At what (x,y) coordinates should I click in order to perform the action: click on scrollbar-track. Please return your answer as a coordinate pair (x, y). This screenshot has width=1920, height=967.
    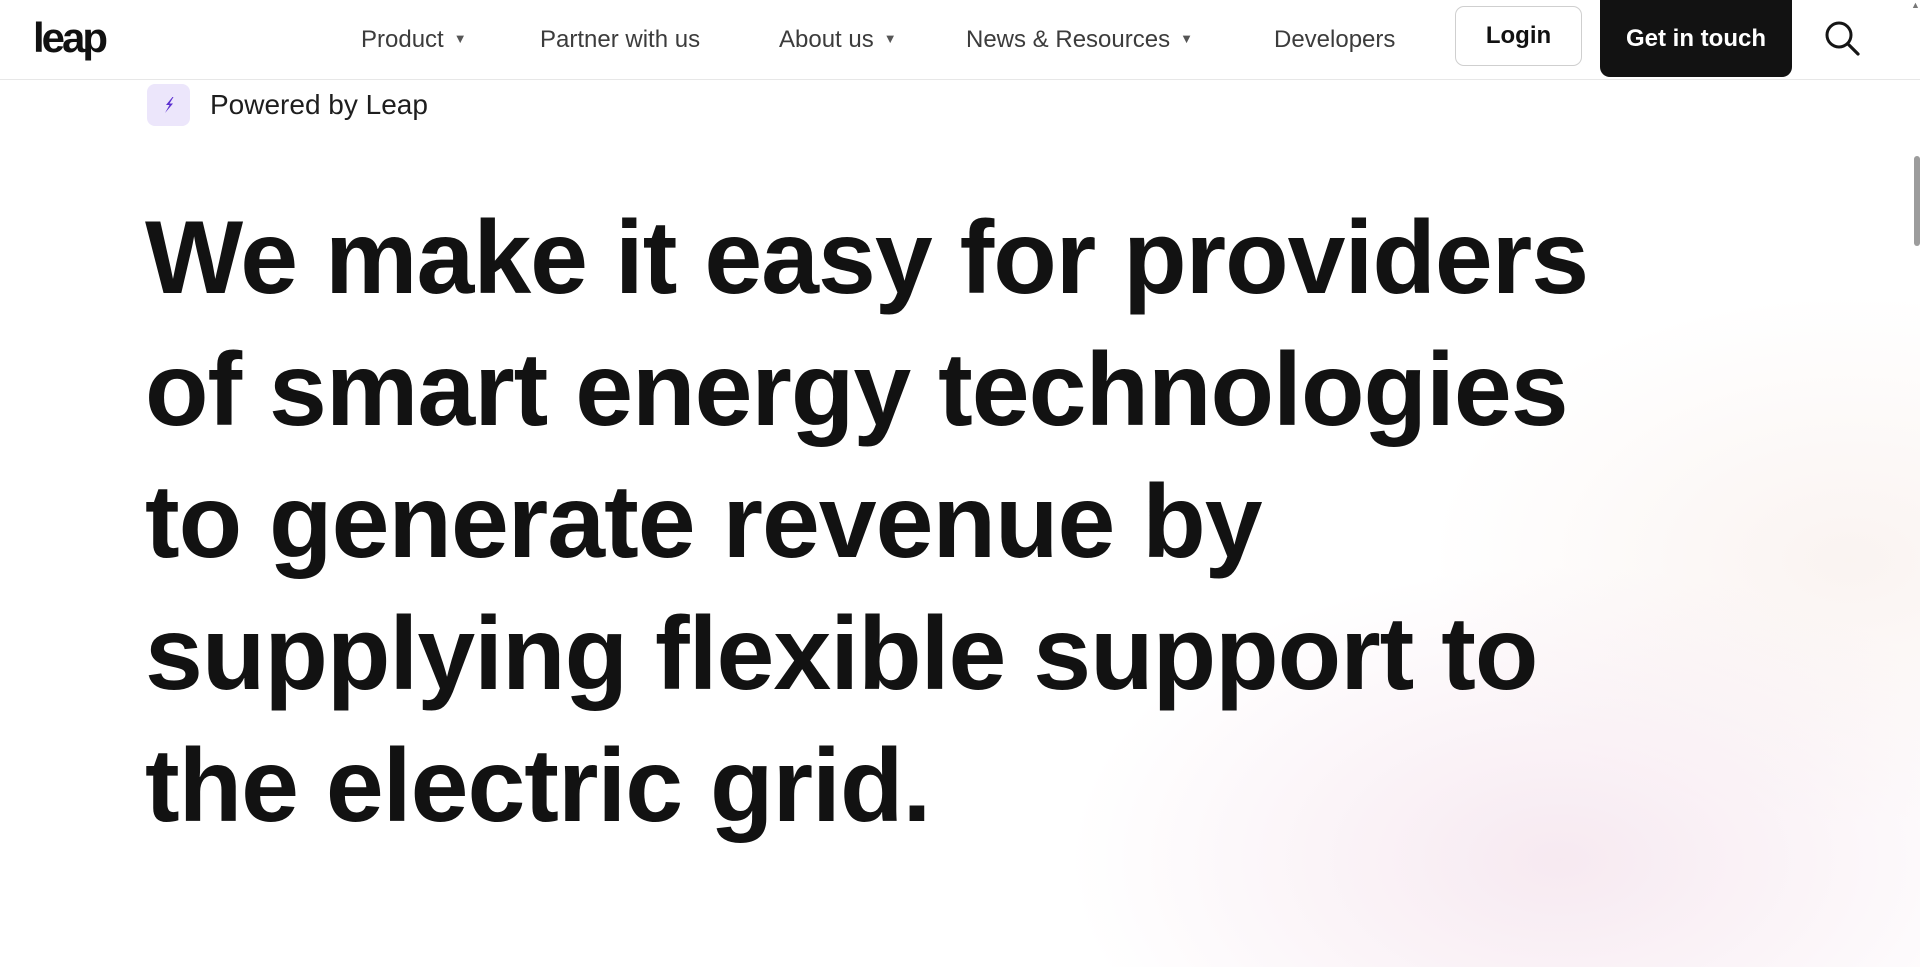
    Looking at the image, I should click on (1916, 483).